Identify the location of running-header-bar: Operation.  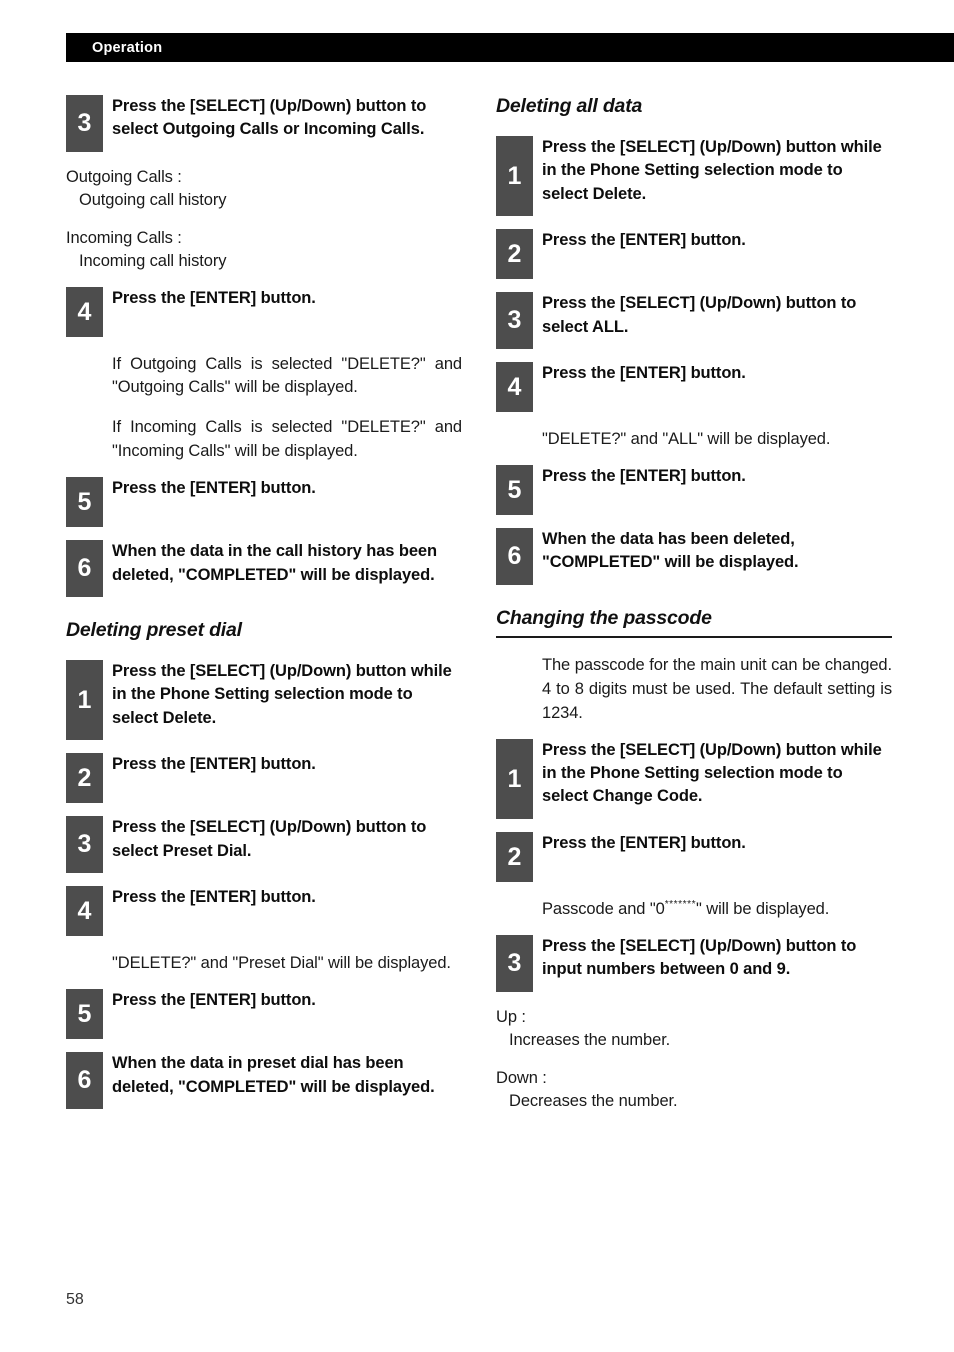
(510, 47).